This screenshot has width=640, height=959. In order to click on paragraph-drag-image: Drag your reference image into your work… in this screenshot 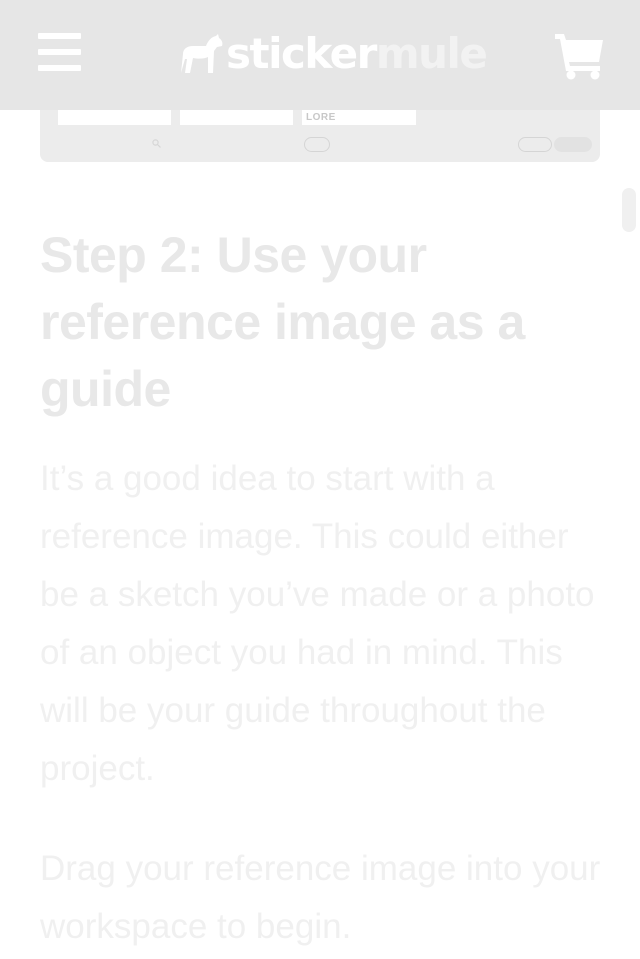, I will do `click(320, 897)`.